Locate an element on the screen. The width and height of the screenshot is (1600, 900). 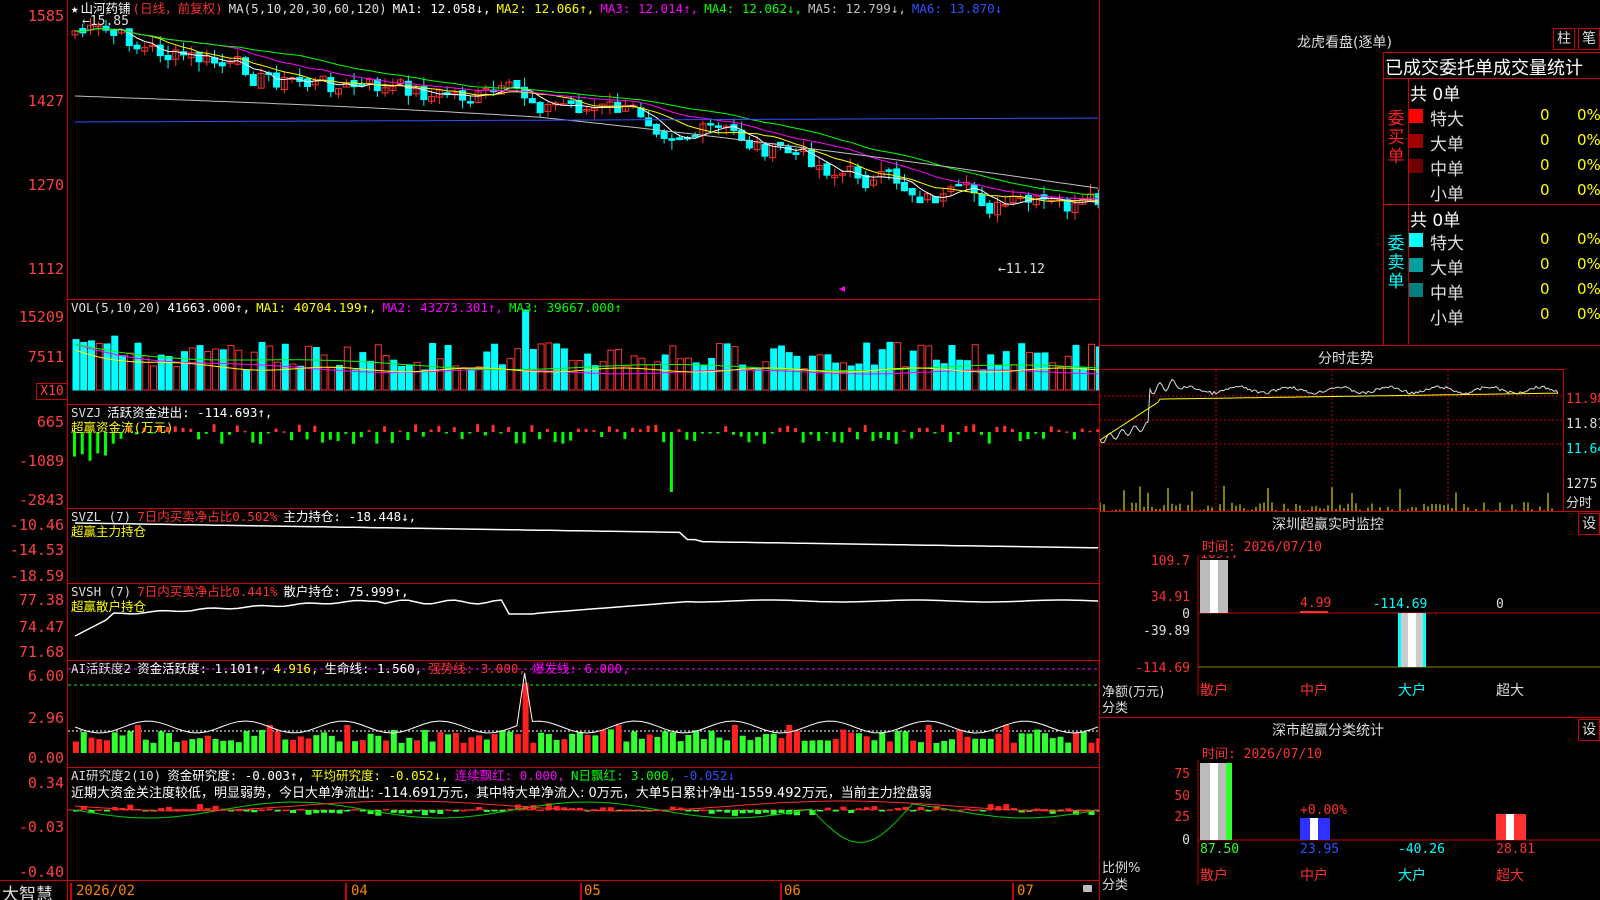
svzj-axis-2843: -2843 is located at coordinates (41, 500).